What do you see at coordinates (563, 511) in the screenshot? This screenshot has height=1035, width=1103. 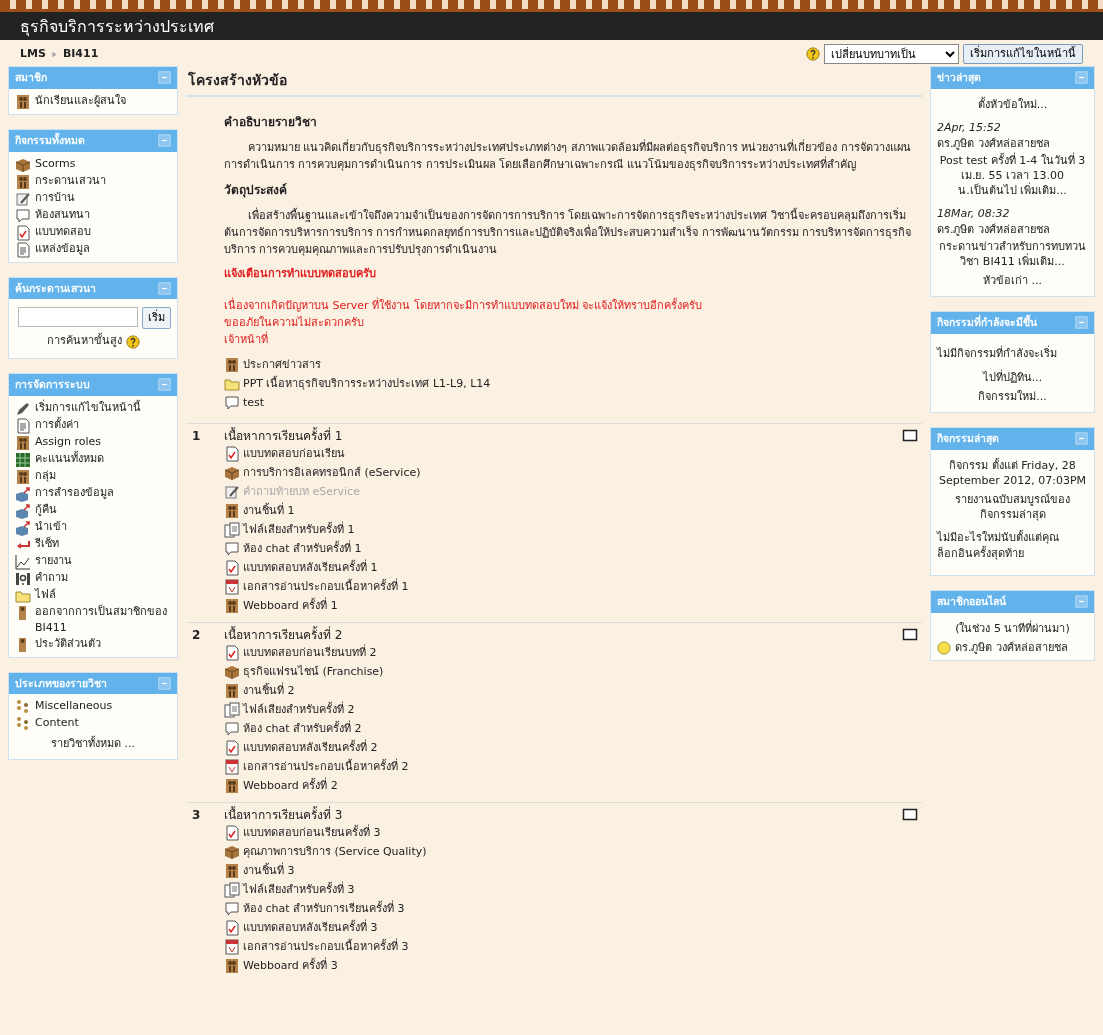 I see `activity-link: งานชิ้นที่ 1` at bounding box center [563, 511].